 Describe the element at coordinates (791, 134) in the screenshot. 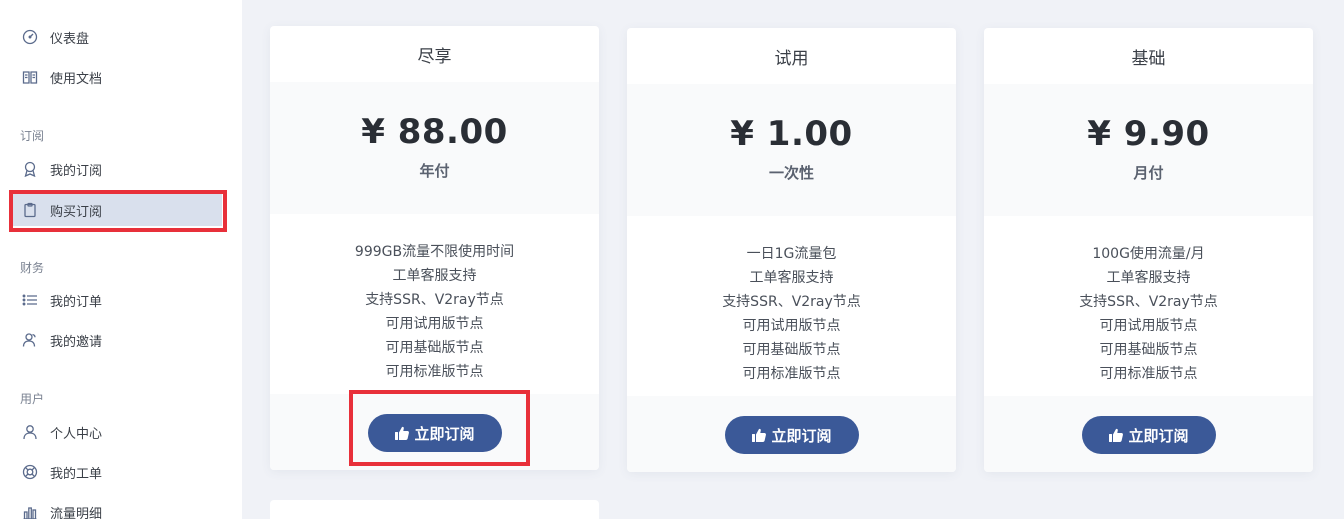

I see `plan-price: ¥ 1.00` at that location.